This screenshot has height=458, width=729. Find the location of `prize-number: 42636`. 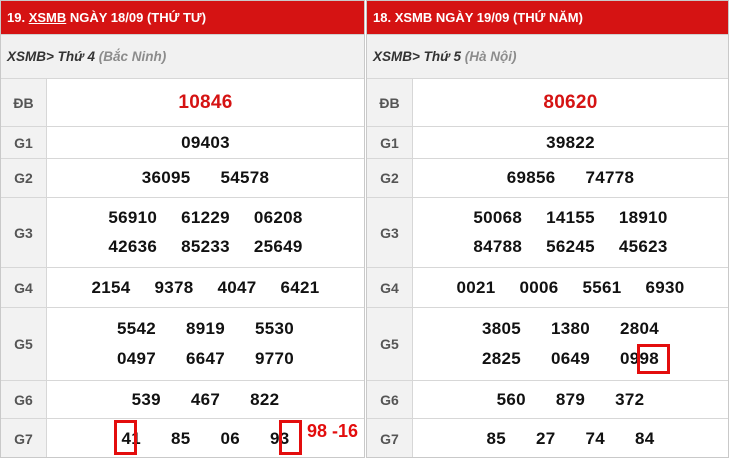

prize-number: 42636 is located at coordinates (133, 246).